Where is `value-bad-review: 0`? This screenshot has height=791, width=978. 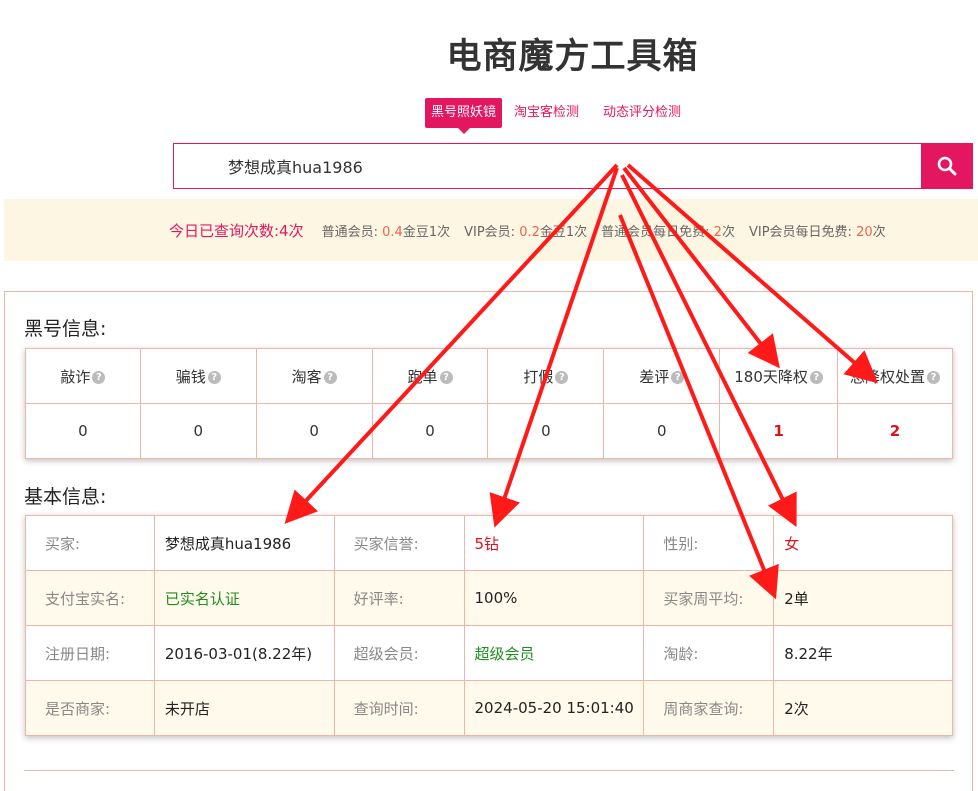
value-bad-review: 0 is located at coordinates (662, 431).